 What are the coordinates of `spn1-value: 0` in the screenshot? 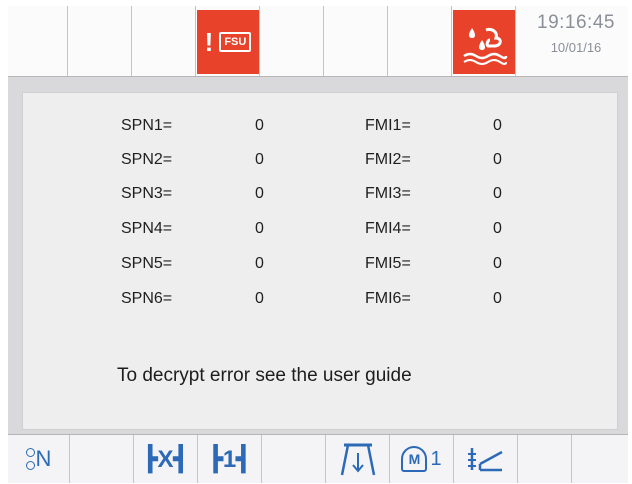 It's located at (259, 125).